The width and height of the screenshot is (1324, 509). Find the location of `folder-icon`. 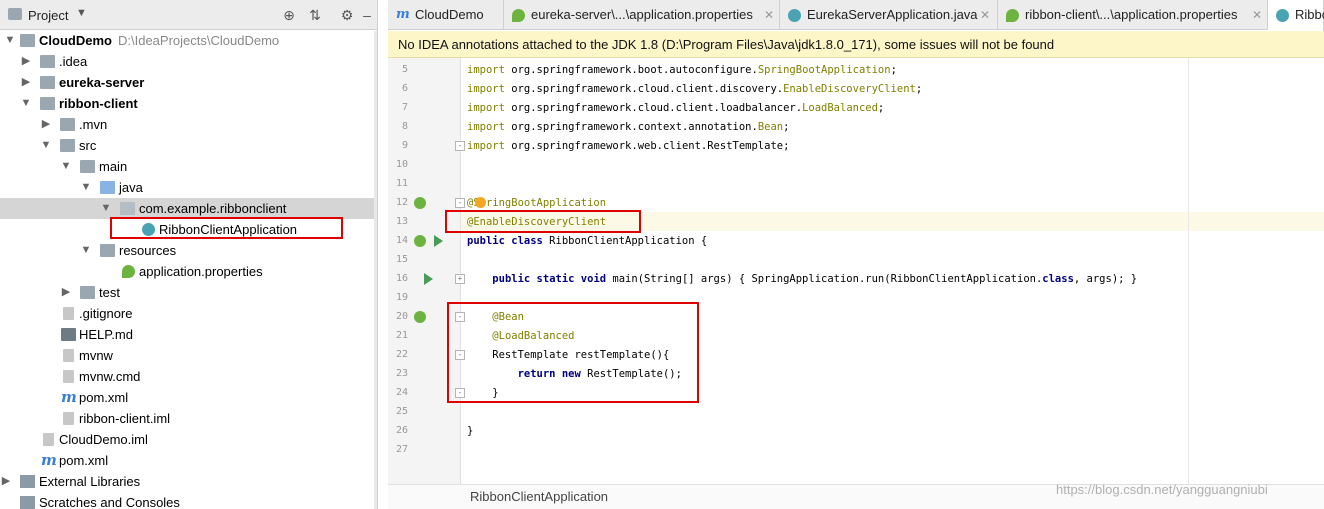

folder-icon is located at coordinates (87, 166).